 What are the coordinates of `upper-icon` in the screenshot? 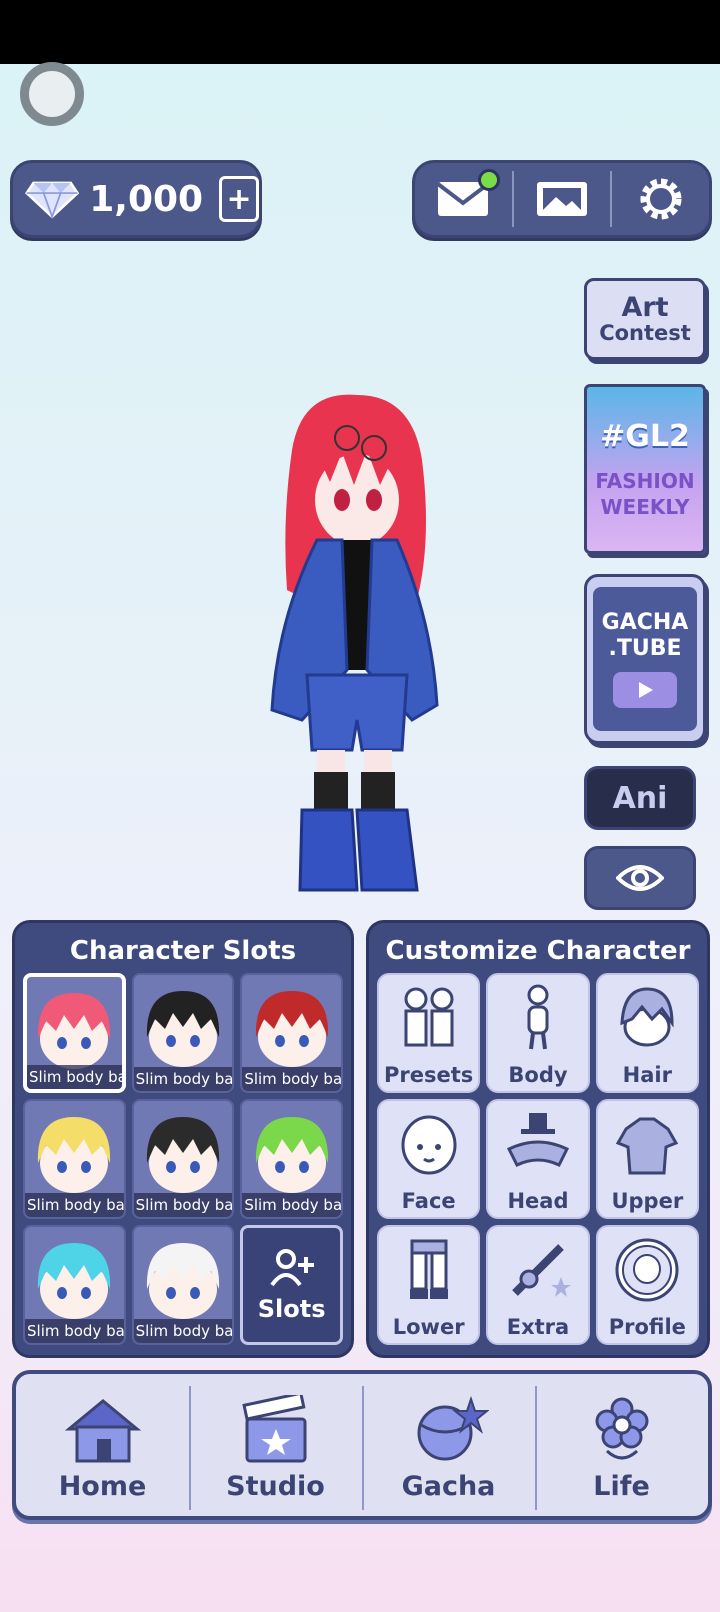 It's located at (647, 1146).